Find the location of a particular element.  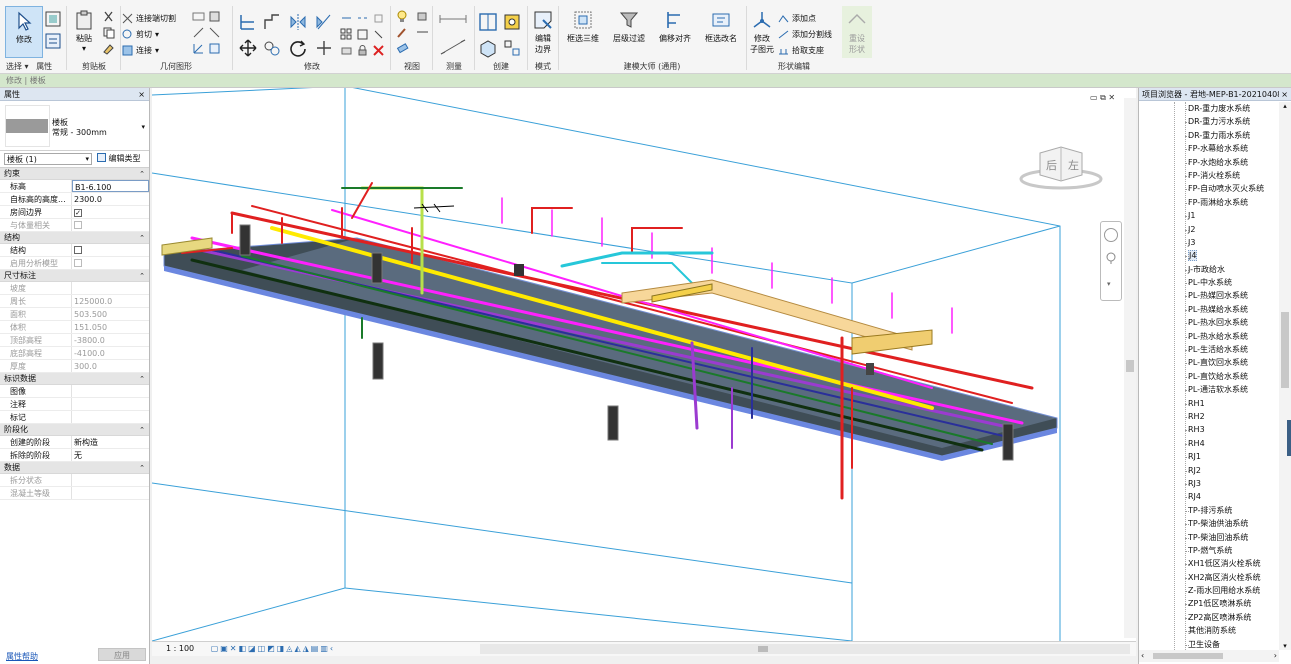

browser-horizontal-scrollbar: ‹ › is located at coordinates (1209, 656).